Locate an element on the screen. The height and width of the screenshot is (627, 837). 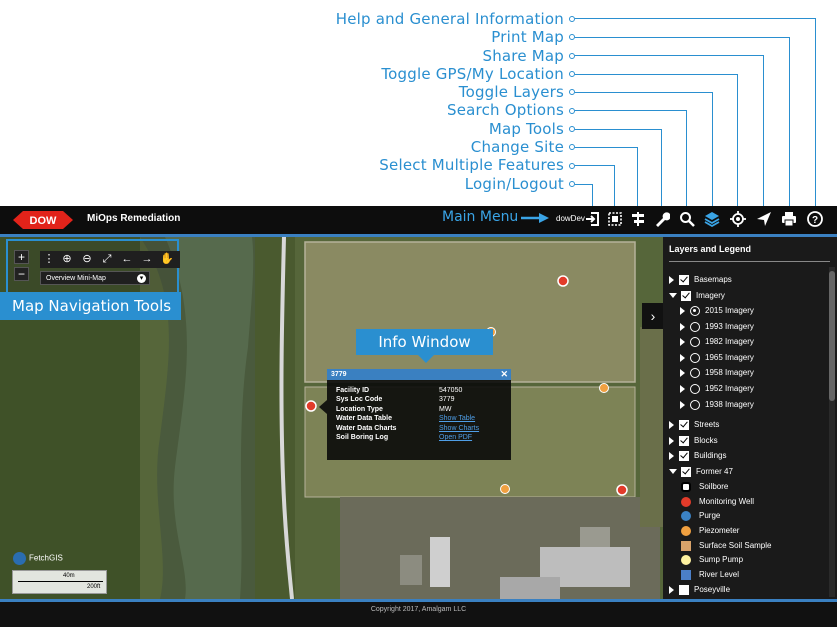
layer-imagery-1982: 1982 Imagery is located at coordinates (717, 342).